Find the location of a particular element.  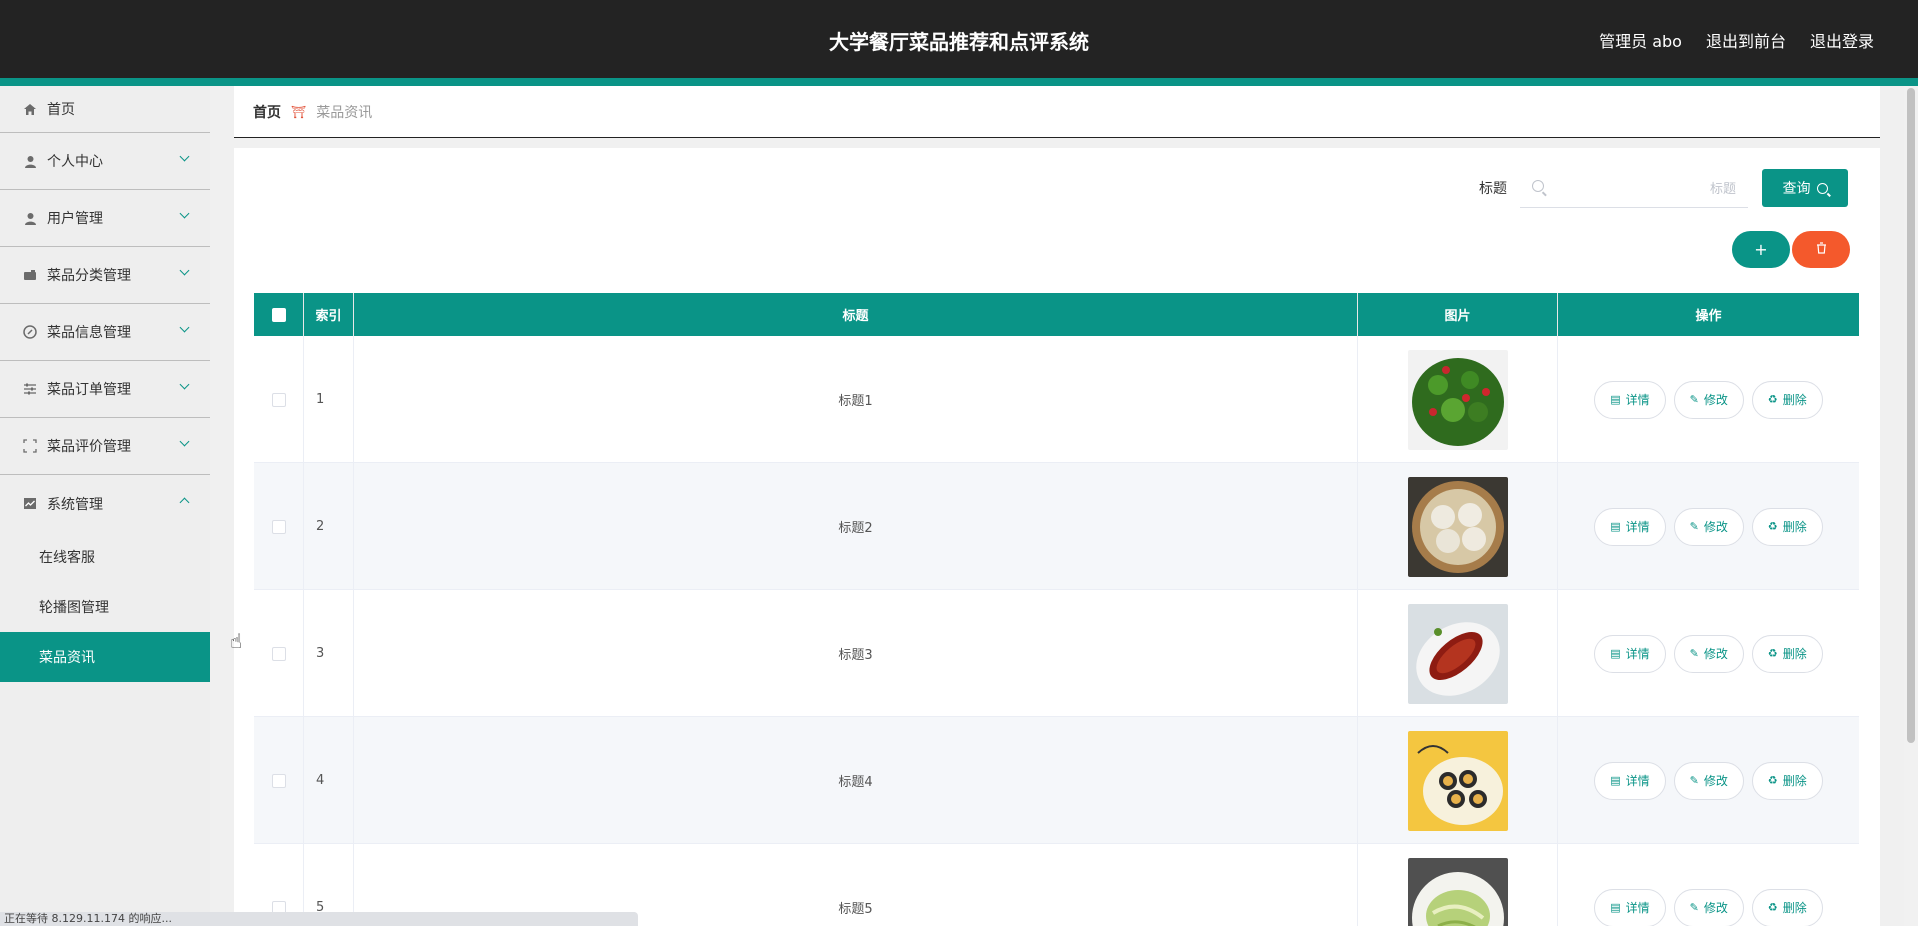

user-icon is located at coordinates (30, 161).